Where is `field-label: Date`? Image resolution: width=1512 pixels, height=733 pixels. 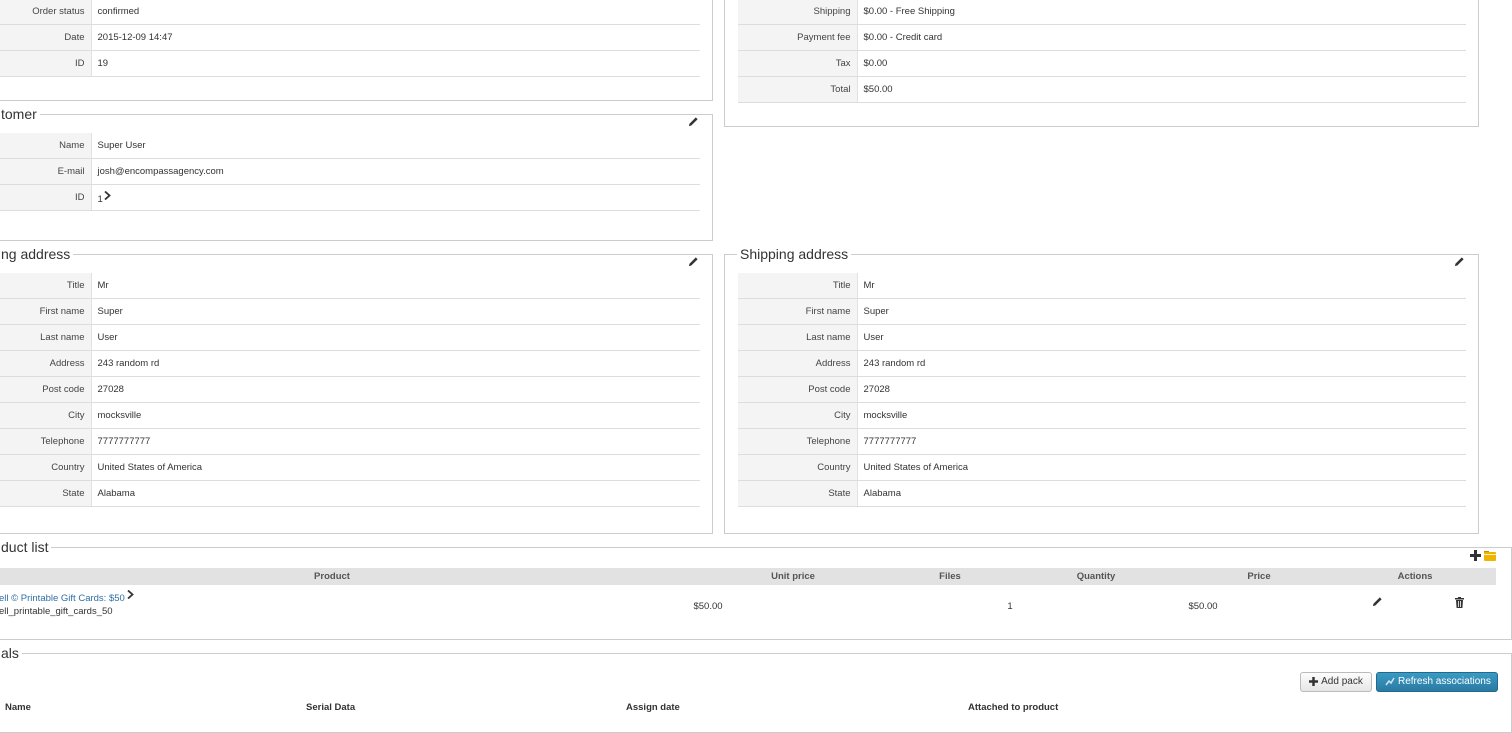 field-label: Date is located at coordinates (46, 37).